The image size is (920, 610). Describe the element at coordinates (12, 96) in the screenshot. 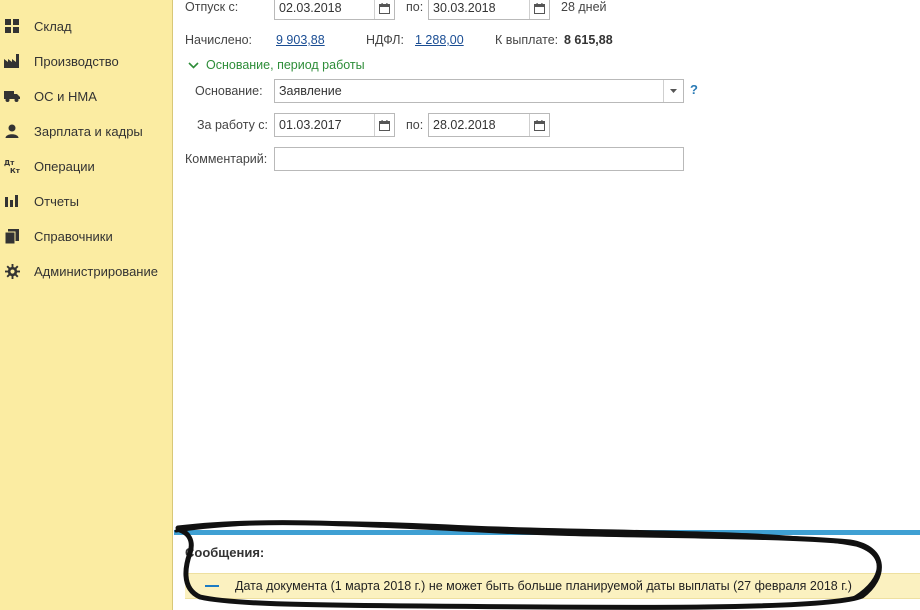

I see `truck-icon` at that location.